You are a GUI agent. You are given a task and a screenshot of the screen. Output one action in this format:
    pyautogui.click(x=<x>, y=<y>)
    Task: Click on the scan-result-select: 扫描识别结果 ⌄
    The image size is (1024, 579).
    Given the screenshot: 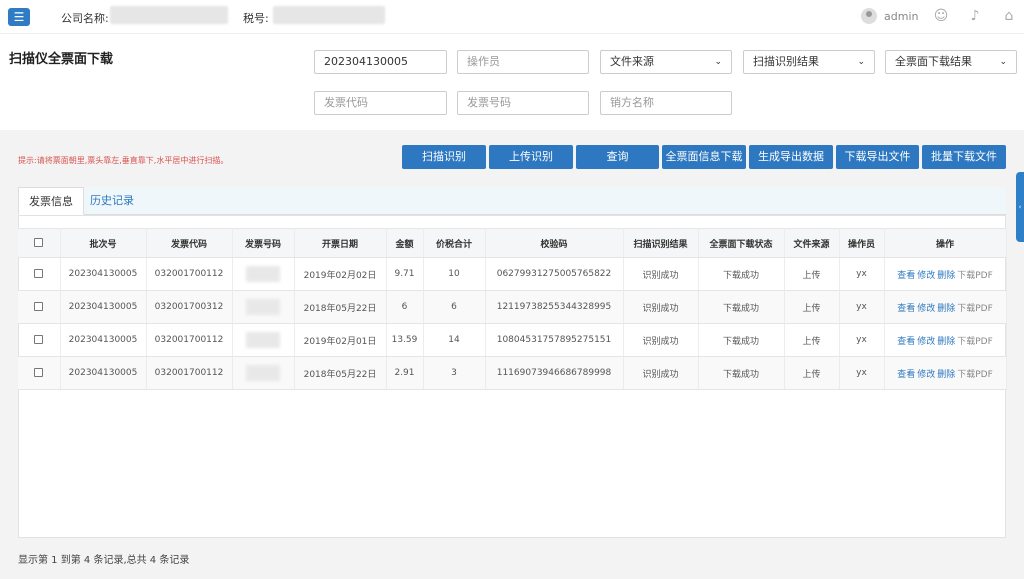 What is the action you would take?
    pyautogui.click(x=809, y=62)
    